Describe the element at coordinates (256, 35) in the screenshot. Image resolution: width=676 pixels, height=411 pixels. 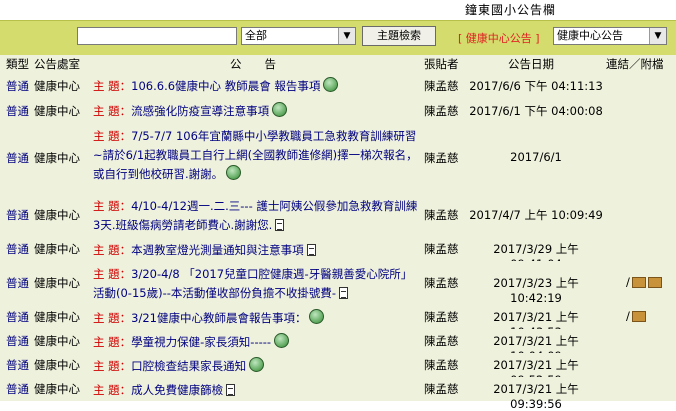
I see `scope-select-value: 全部` at that location.